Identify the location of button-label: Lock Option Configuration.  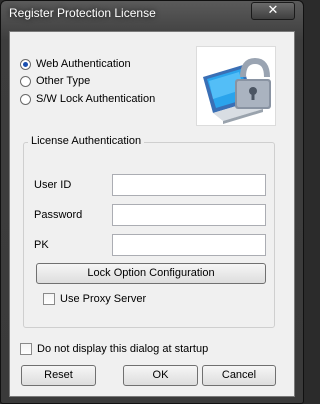
(151, 273).